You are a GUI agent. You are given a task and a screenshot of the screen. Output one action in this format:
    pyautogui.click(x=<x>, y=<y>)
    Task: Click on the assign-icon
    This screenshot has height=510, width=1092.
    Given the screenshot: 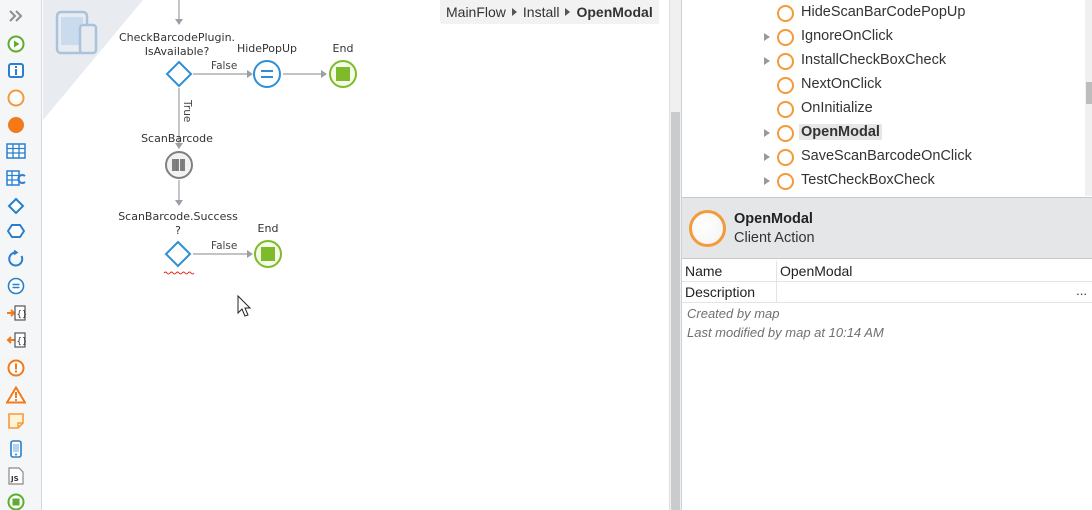 What is the action you would take?
    pyautogui.click(x=16, y=286)
    